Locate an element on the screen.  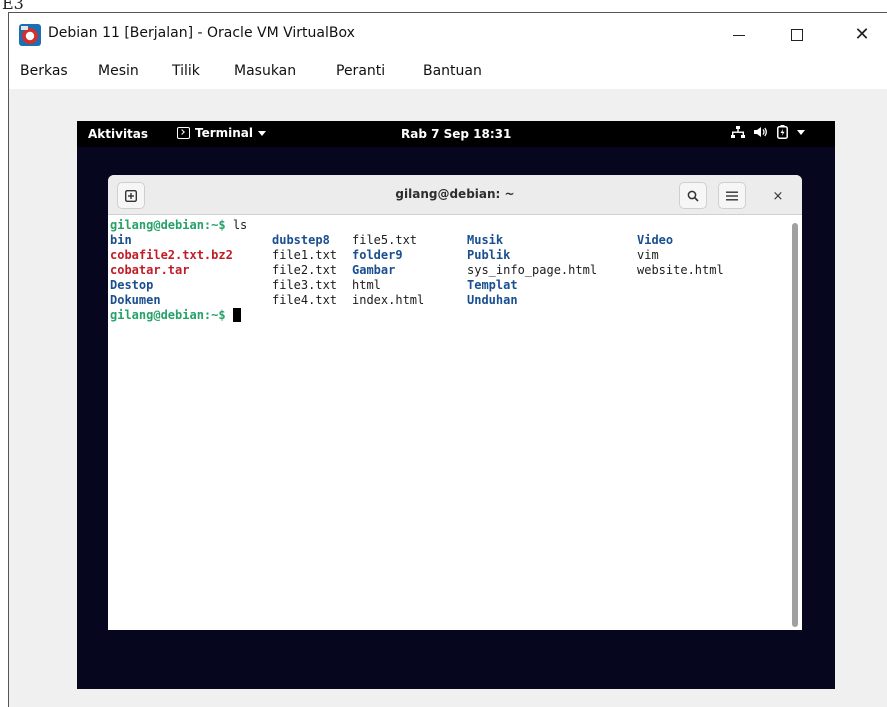
ls-entry: dubstep8 is located at coordinates (301, 240).